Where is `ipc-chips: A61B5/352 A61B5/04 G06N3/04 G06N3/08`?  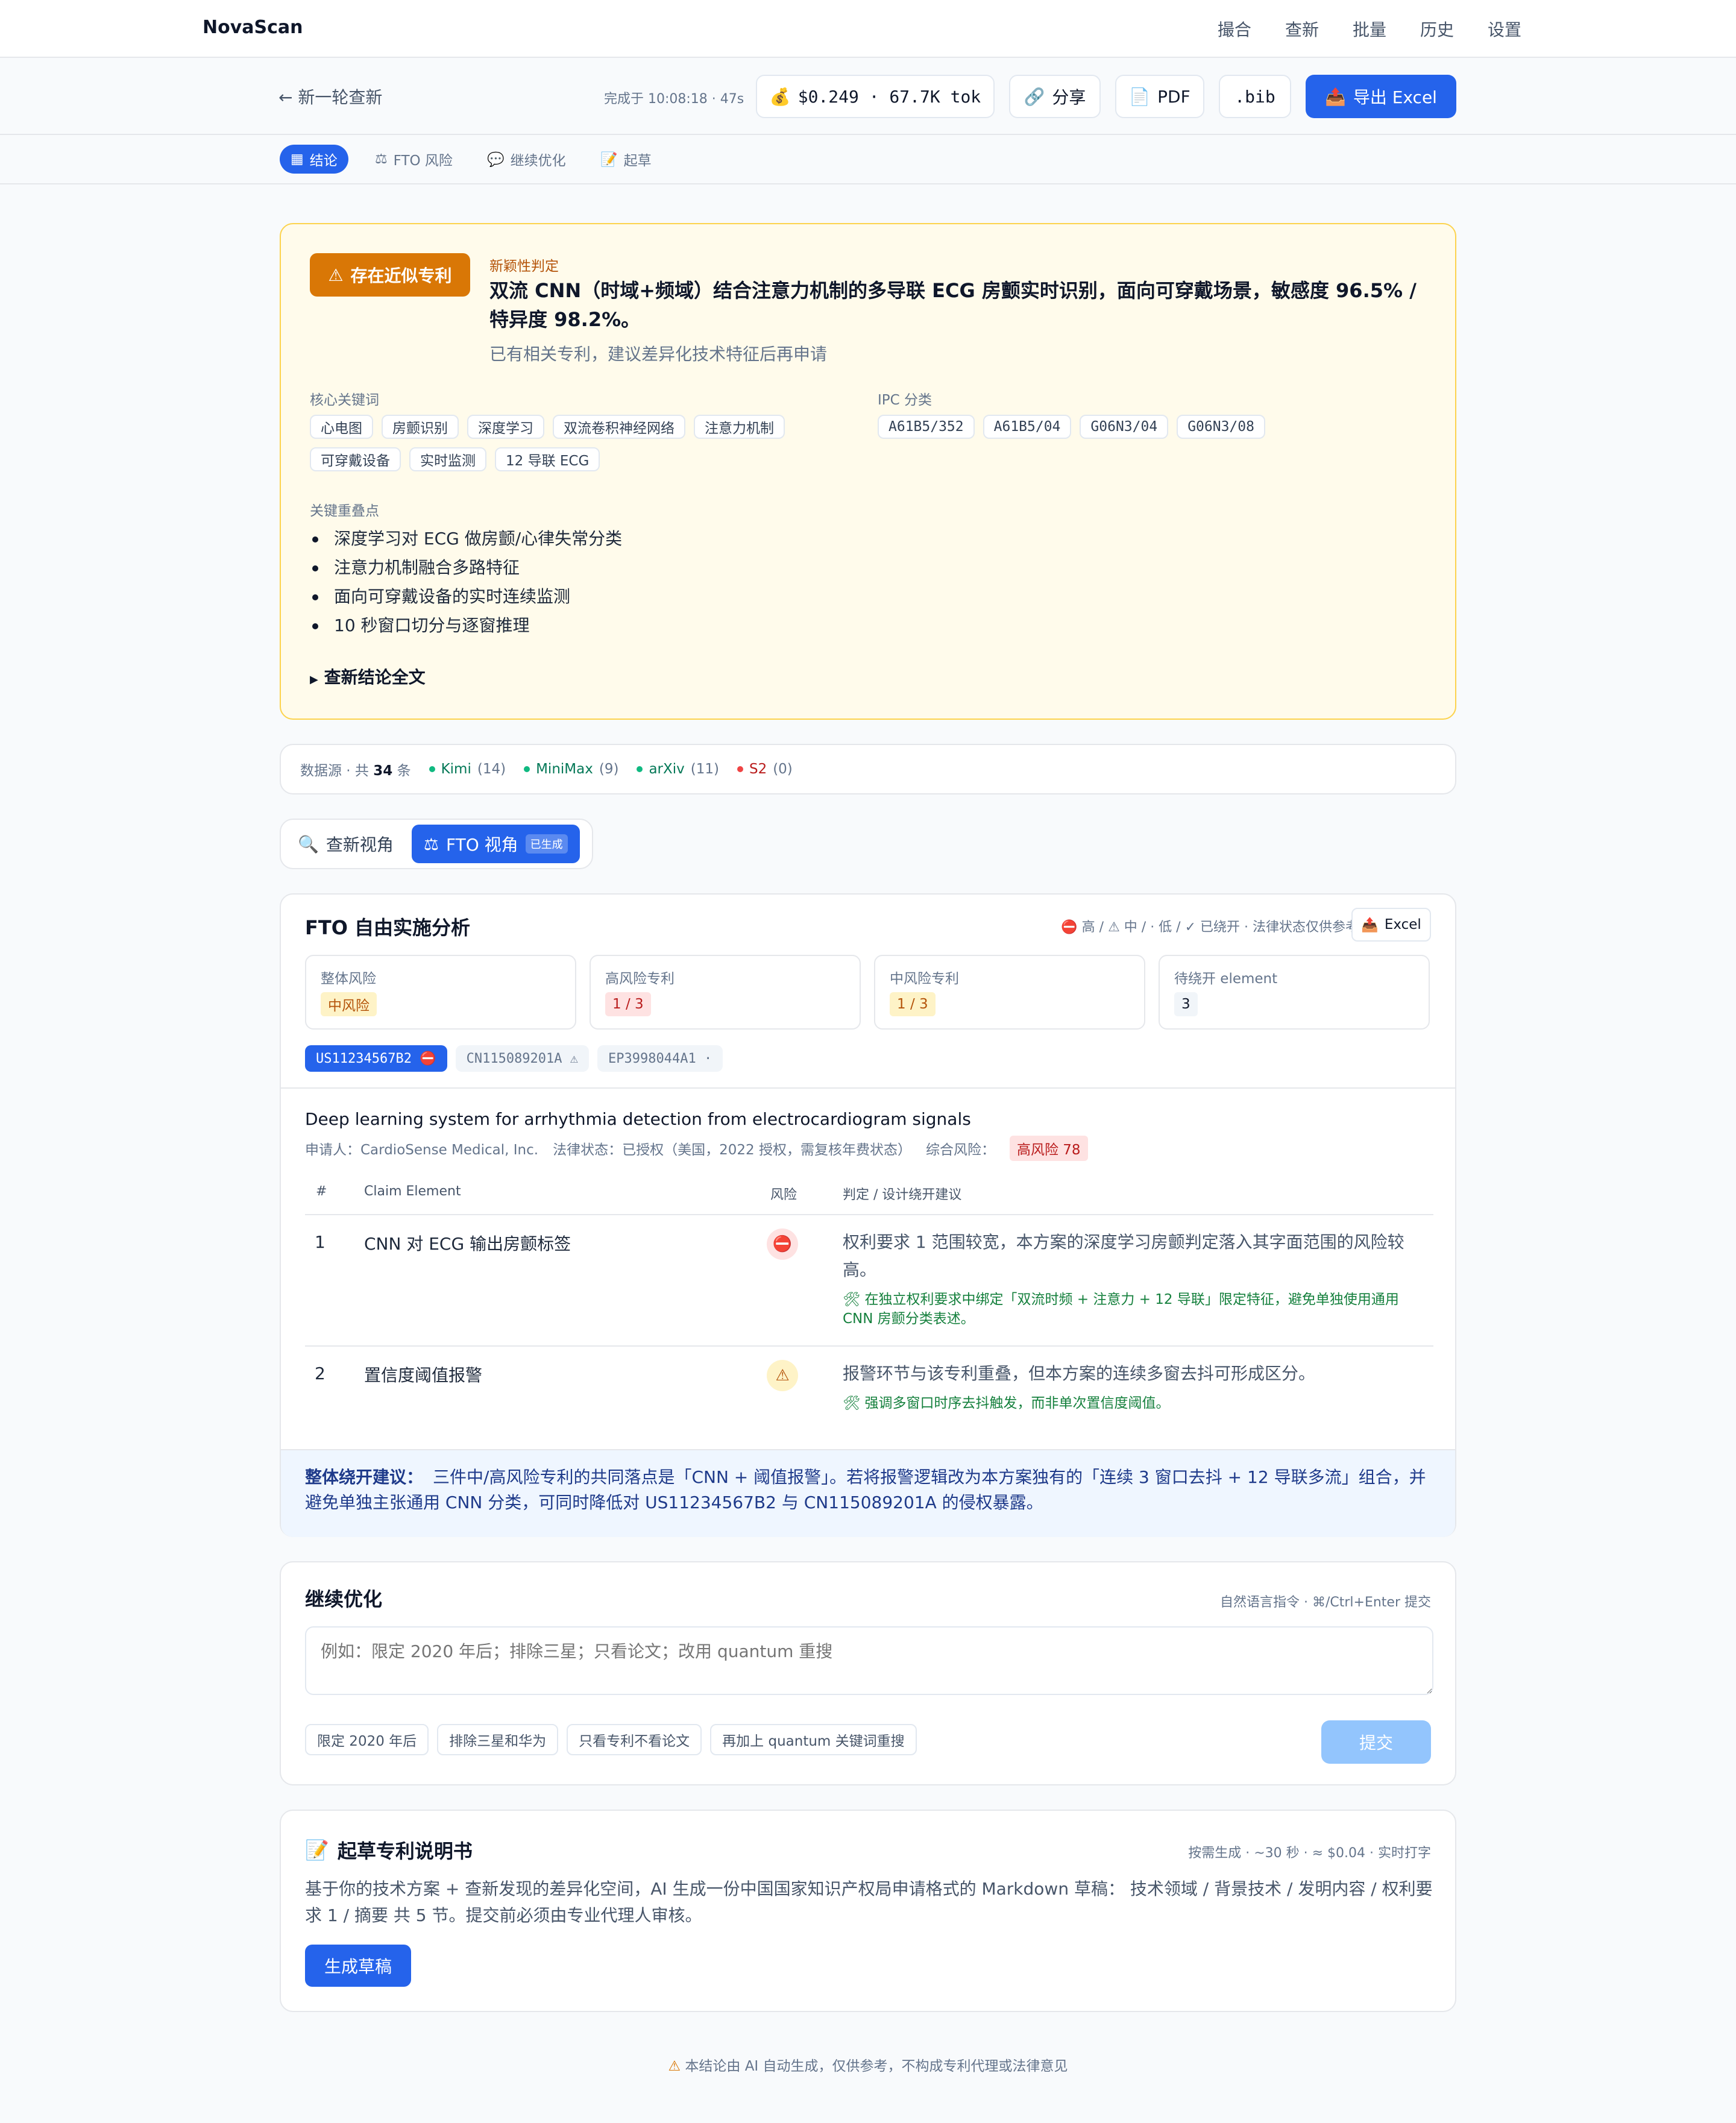
ipc-chips: A61B5/352 A61B5/04 G06N3/04 G06N3/08 is located at coordinates (1149, 427).